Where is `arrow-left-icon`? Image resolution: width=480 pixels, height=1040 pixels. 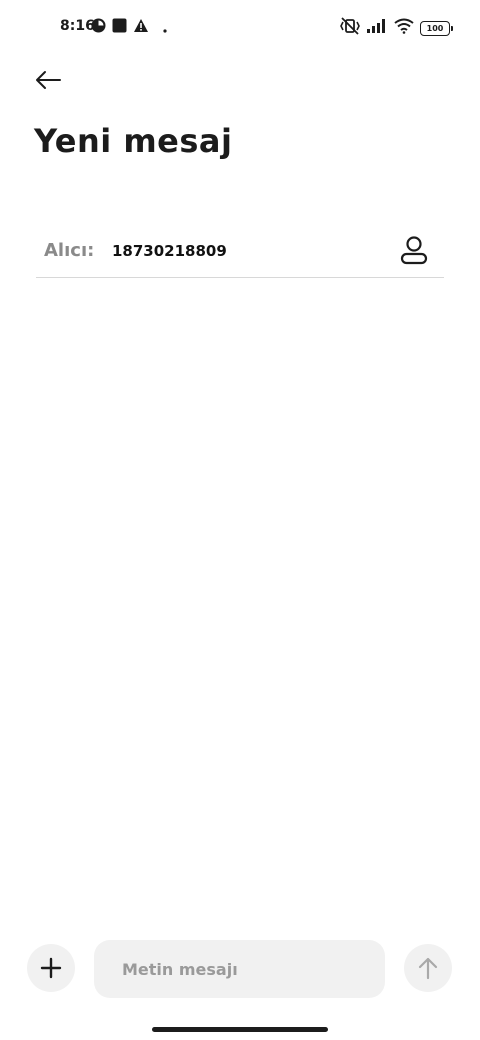 arrow-left-icon is located at coordinates (48, 80).